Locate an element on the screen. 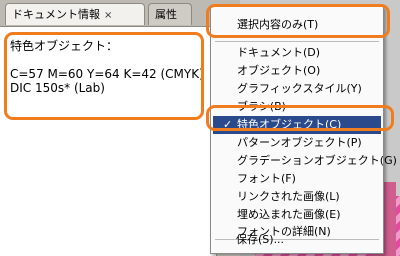  tab-document-info-label: ドキュメント情報 is located at coordinates (56, 14).